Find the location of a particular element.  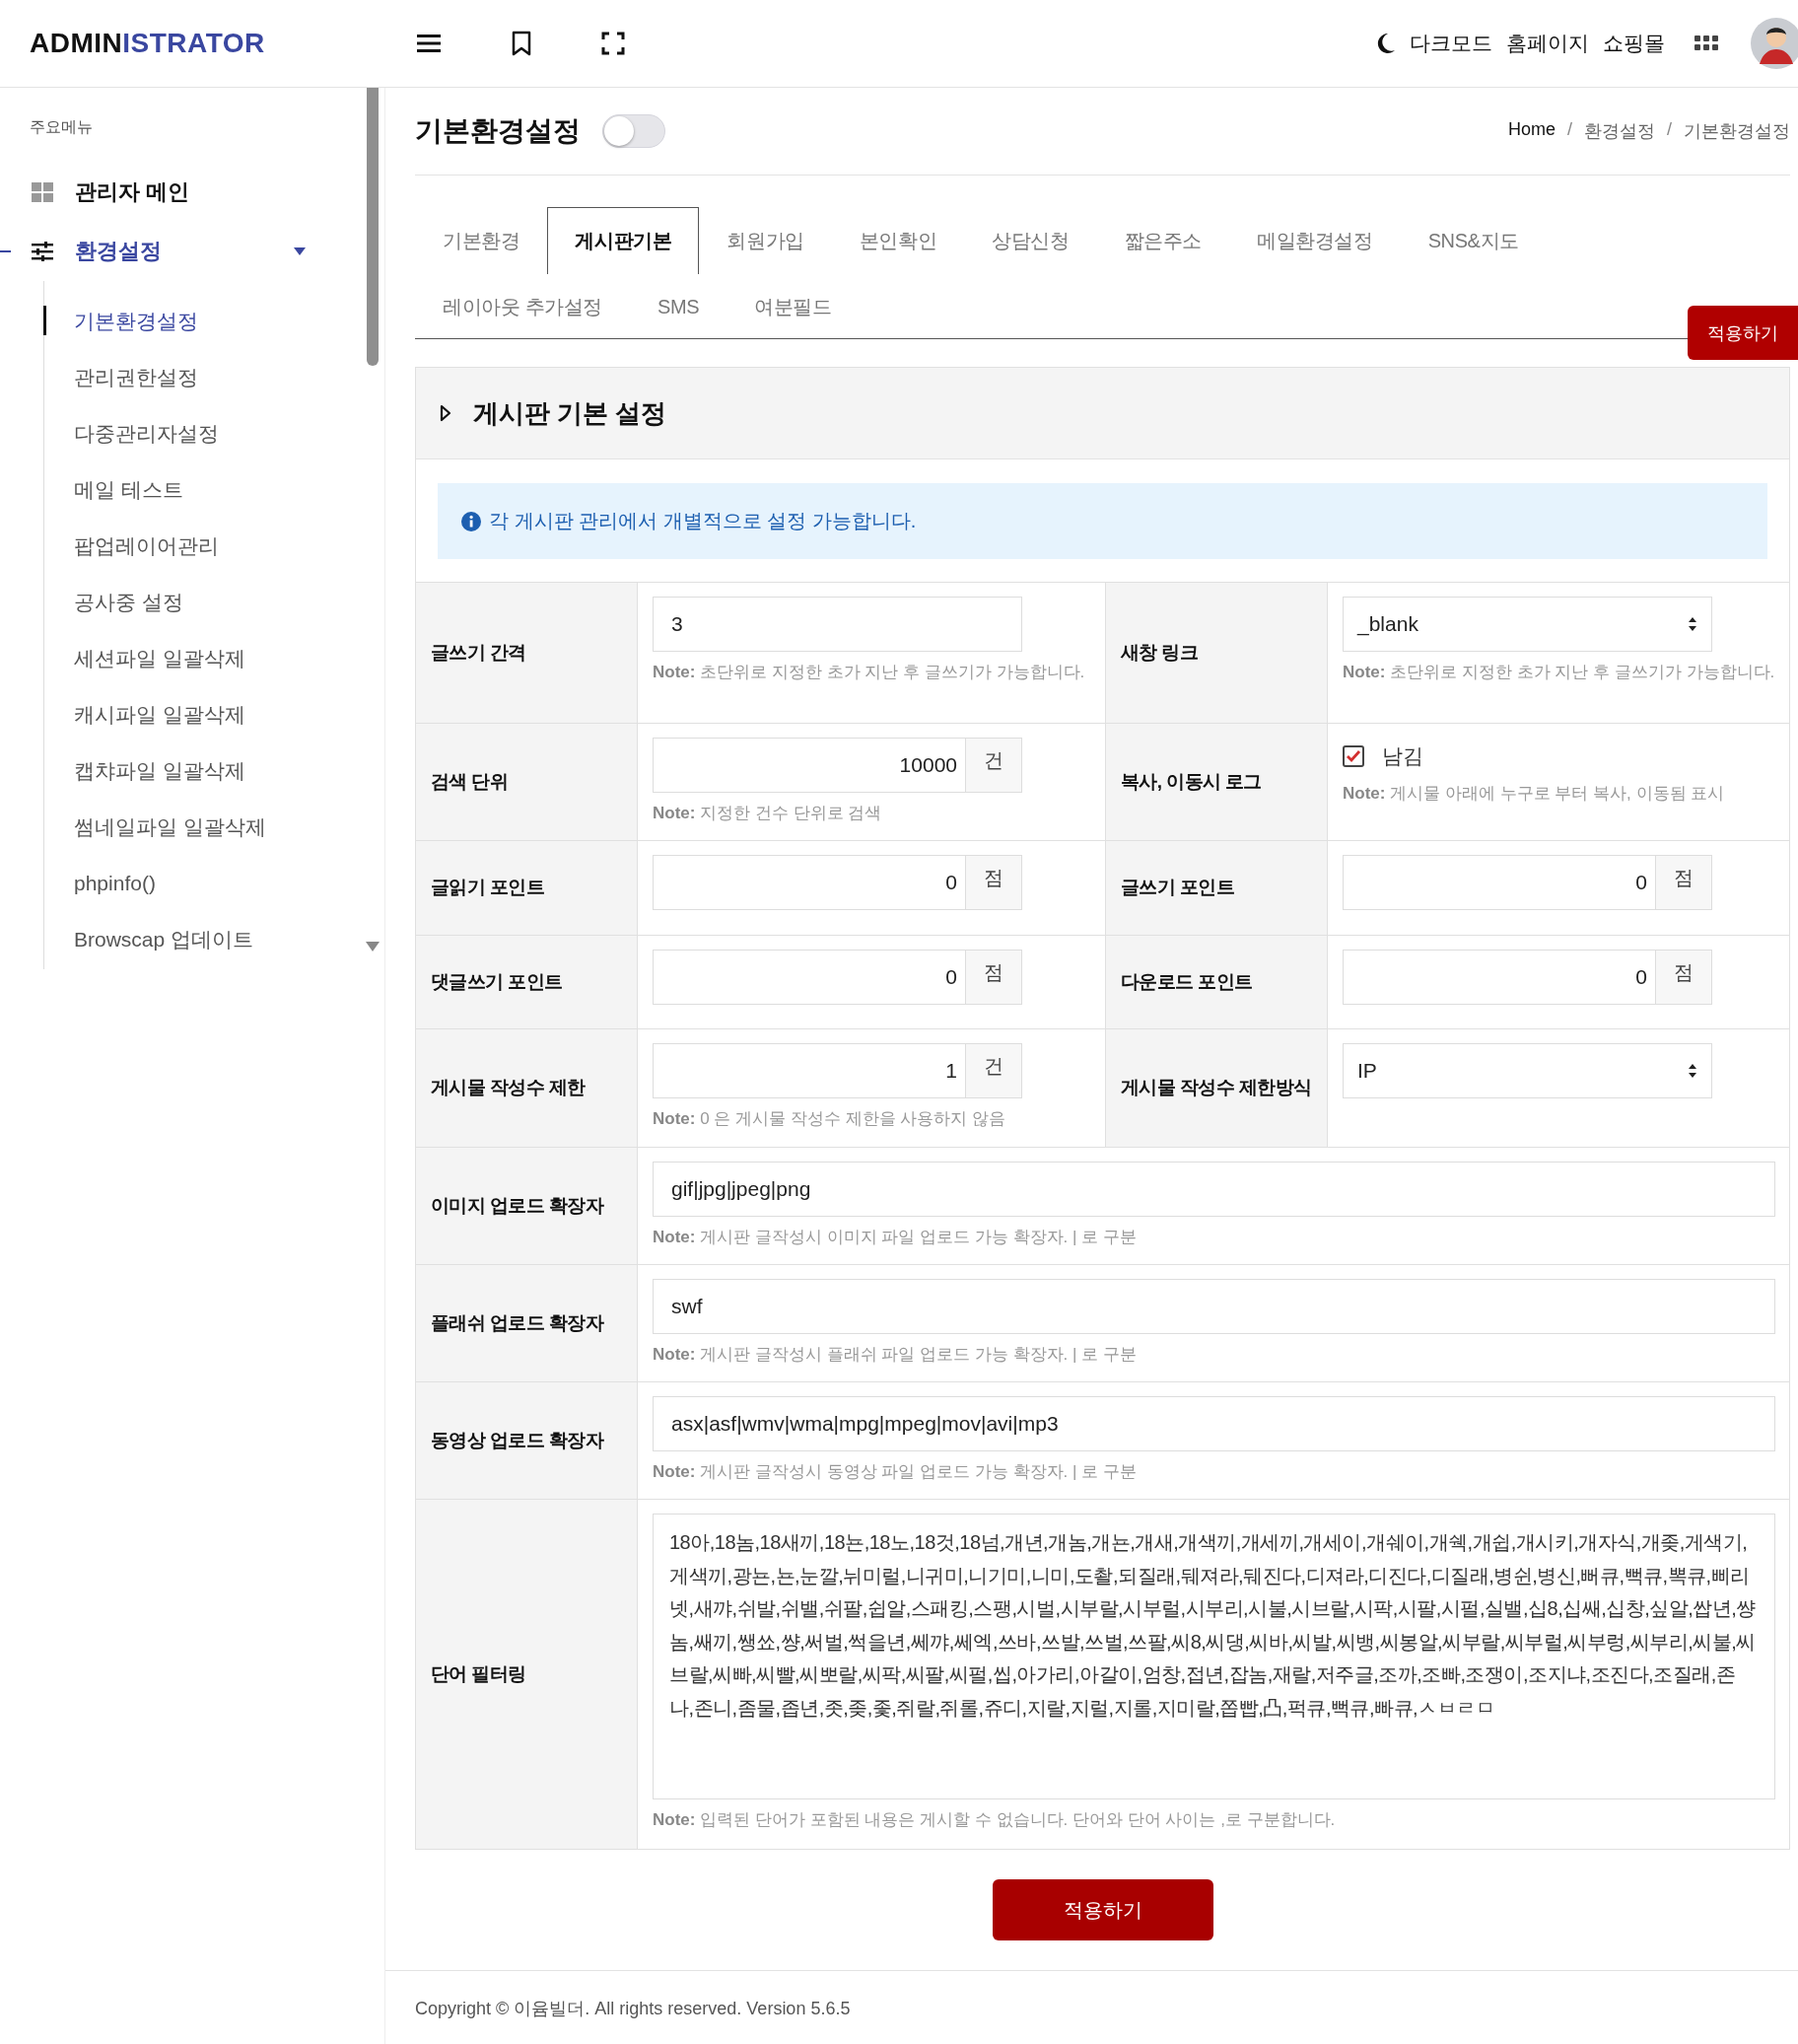

submenu-item: Browscap 업데이트 is located at coordinates (197, 939).